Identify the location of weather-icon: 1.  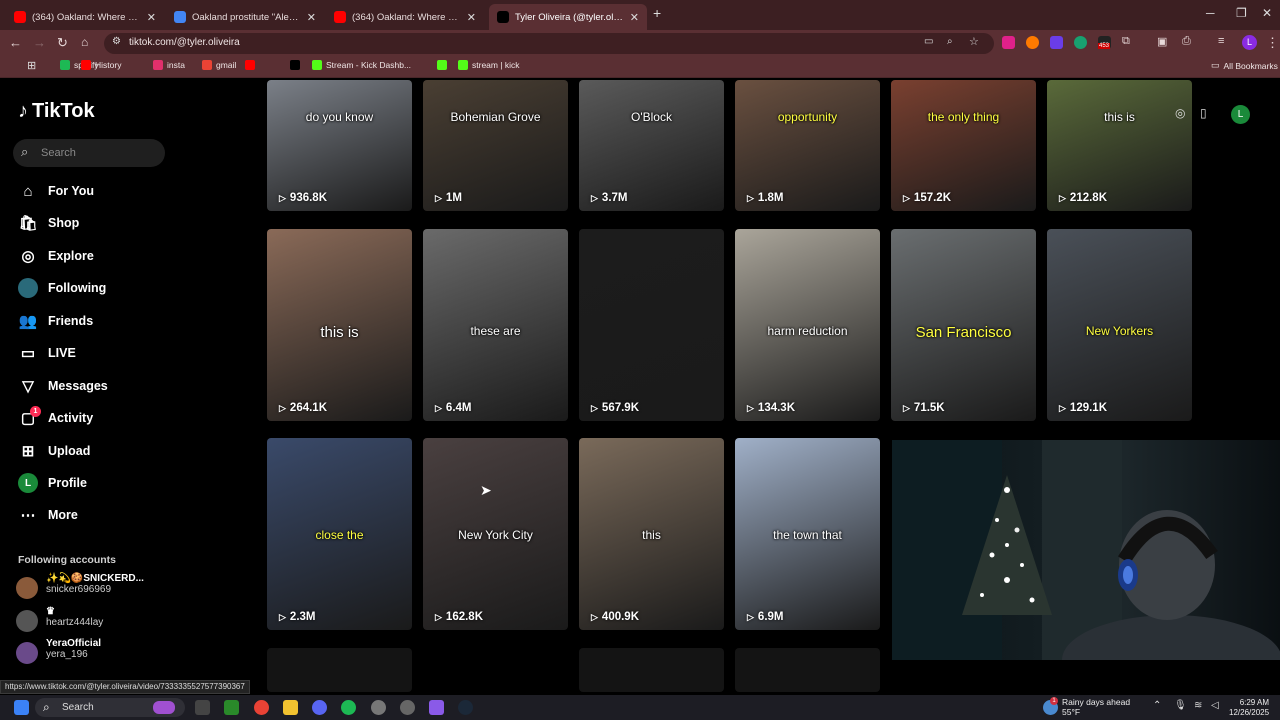
(1050, 706).